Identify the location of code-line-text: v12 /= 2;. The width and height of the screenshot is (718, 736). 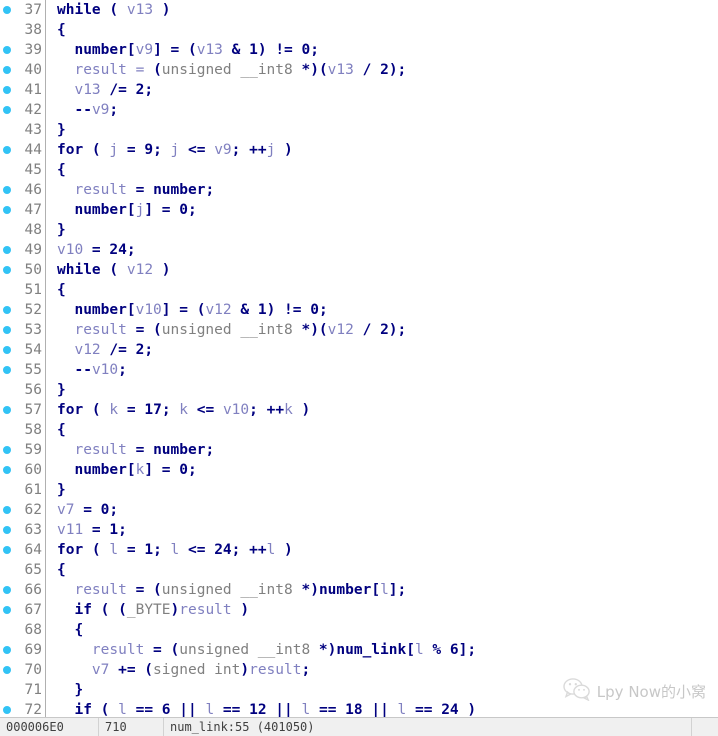
(386, 350).